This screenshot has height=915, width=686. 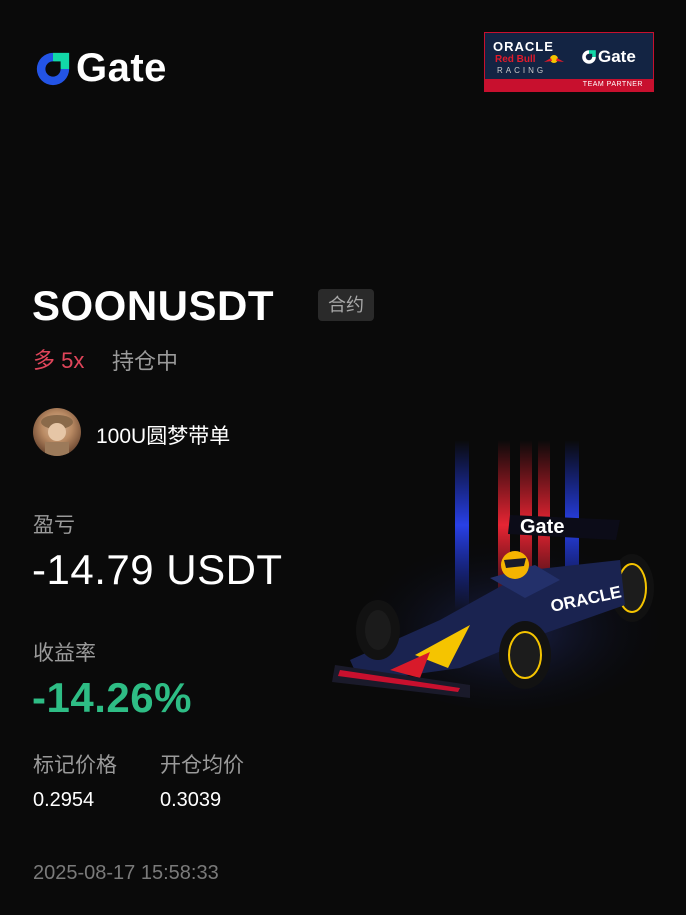 What do you see at coordinates (75, 765) in the screenshot?
I see `mark-price-label: 标记价格` at bounding box center [75, 765].